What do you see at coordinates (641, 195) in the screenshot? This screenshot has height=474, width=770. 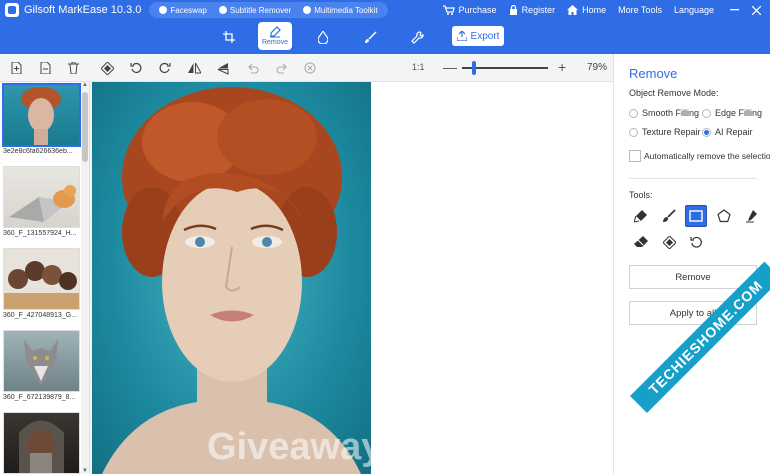 I see `tools-label: Tools:` at bounding box center [641, 195].